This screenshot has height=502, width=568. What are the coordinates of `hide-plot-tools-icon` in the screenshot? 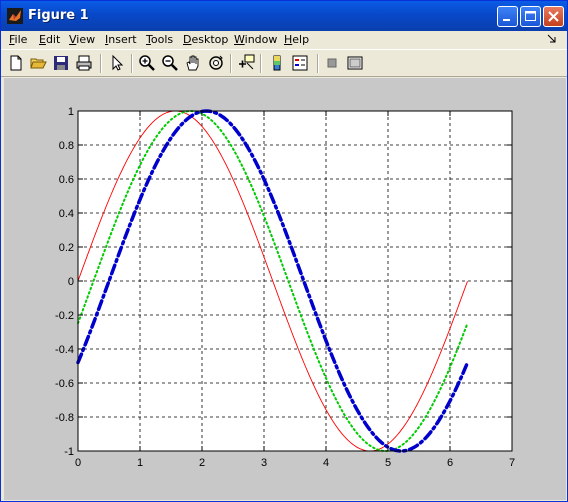 It's located at (332, 63).